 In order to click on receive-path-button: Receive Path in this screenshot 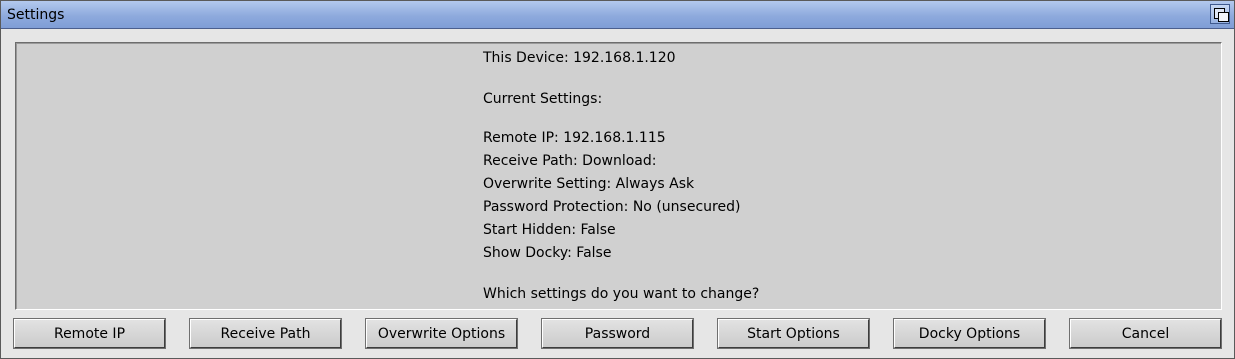, I will do `click(265, 333)`.